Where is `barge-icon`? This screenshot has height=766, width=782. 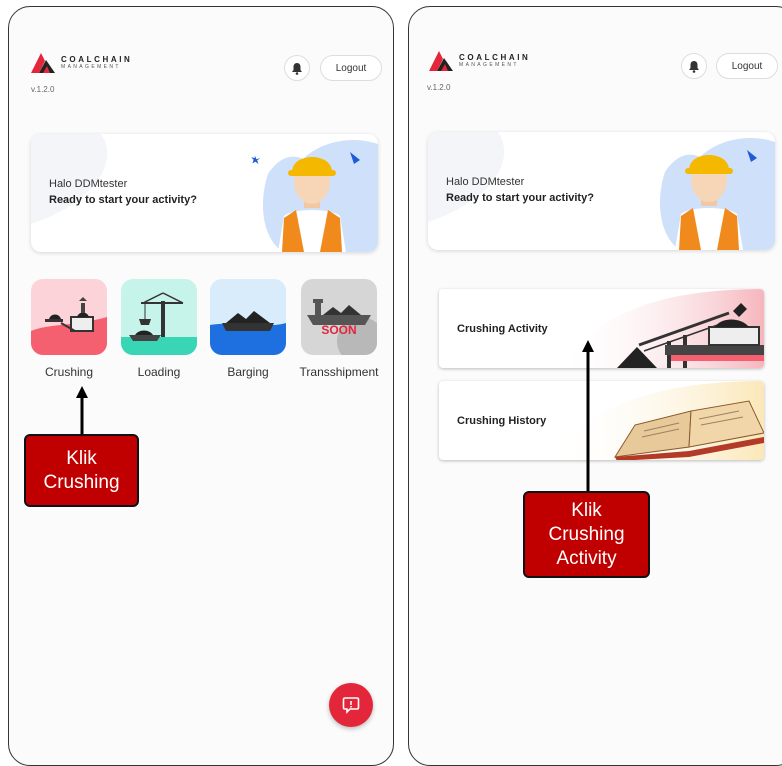 barge-icon is located at coordinates (248, 333).